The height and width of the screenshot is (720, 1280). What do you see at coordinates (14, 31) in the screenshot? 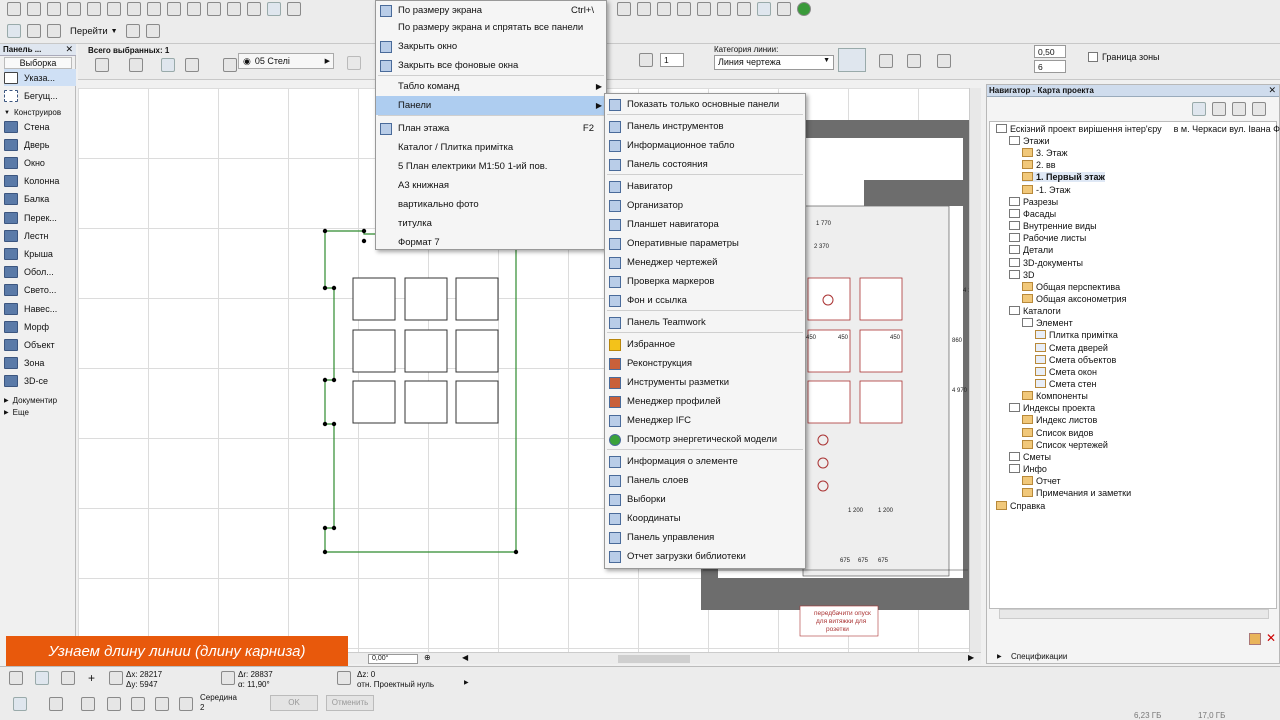
I see `view-mode-icon` at bounding box center [14, 31].